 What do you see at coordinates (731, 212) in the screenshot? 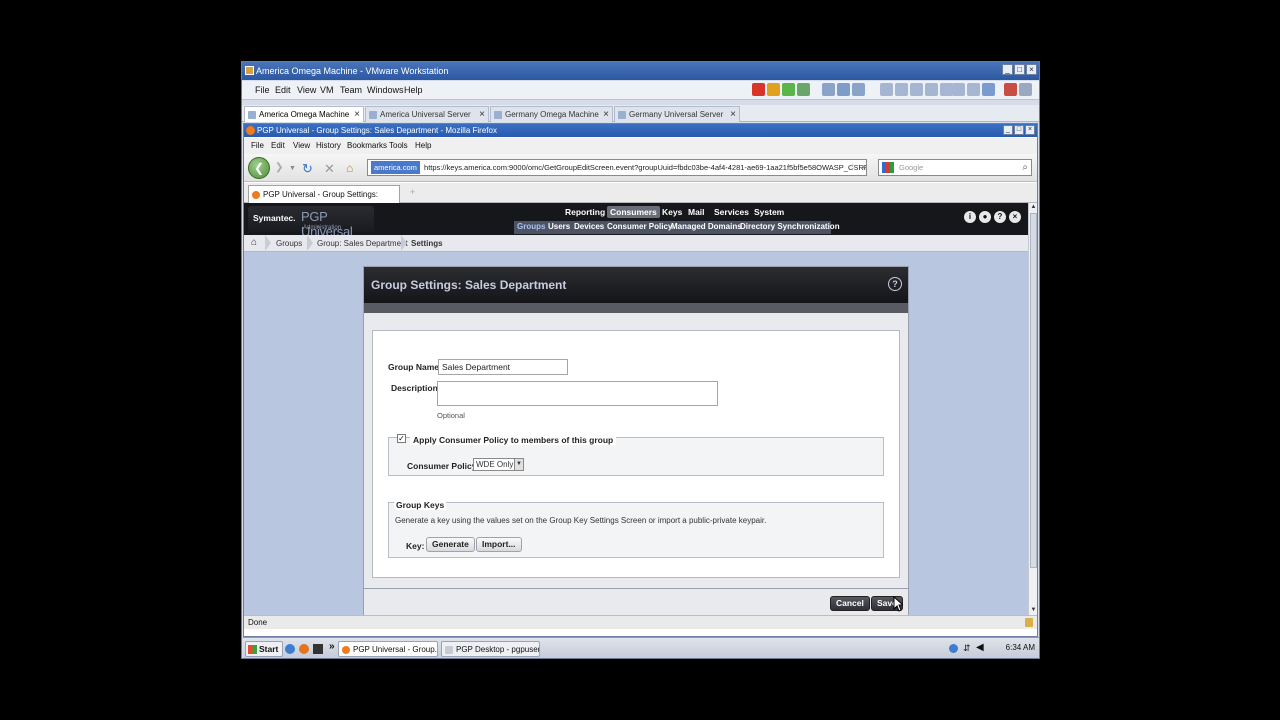
I see `nav-services: Services` at bounding box center [731, 212].